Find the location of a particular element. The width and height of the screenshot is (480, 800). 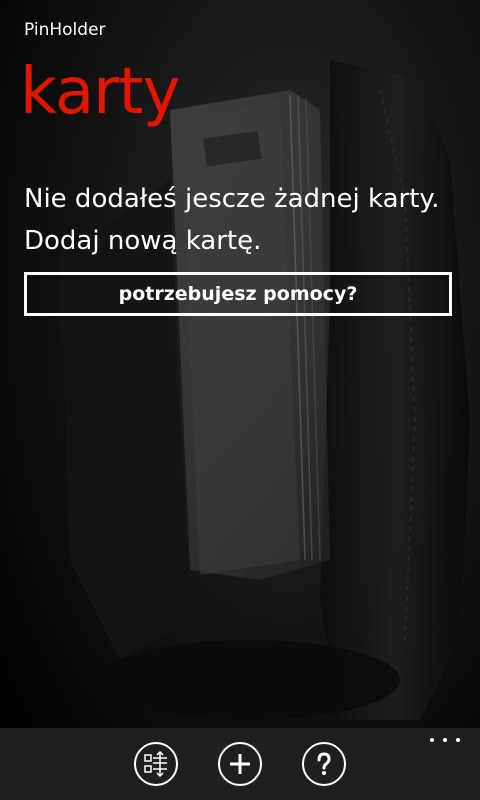

sort-button is located at coordinates (156, 764).